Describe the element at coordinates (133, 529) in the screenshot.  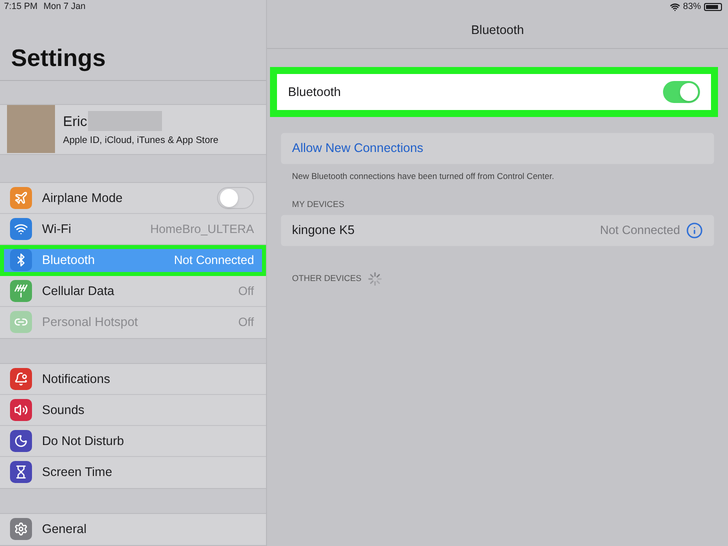
I see `sidebar-item: General` at that location.